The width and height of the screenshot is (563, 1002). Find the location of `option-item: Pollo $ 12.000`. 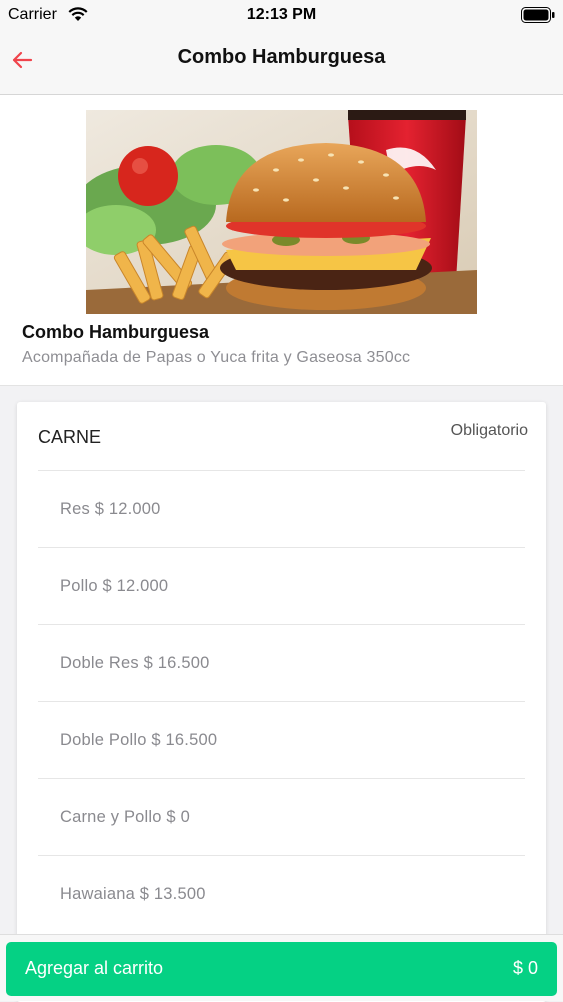

option-item: Pollo $ 12.000 is located at coordinates (281, 585).